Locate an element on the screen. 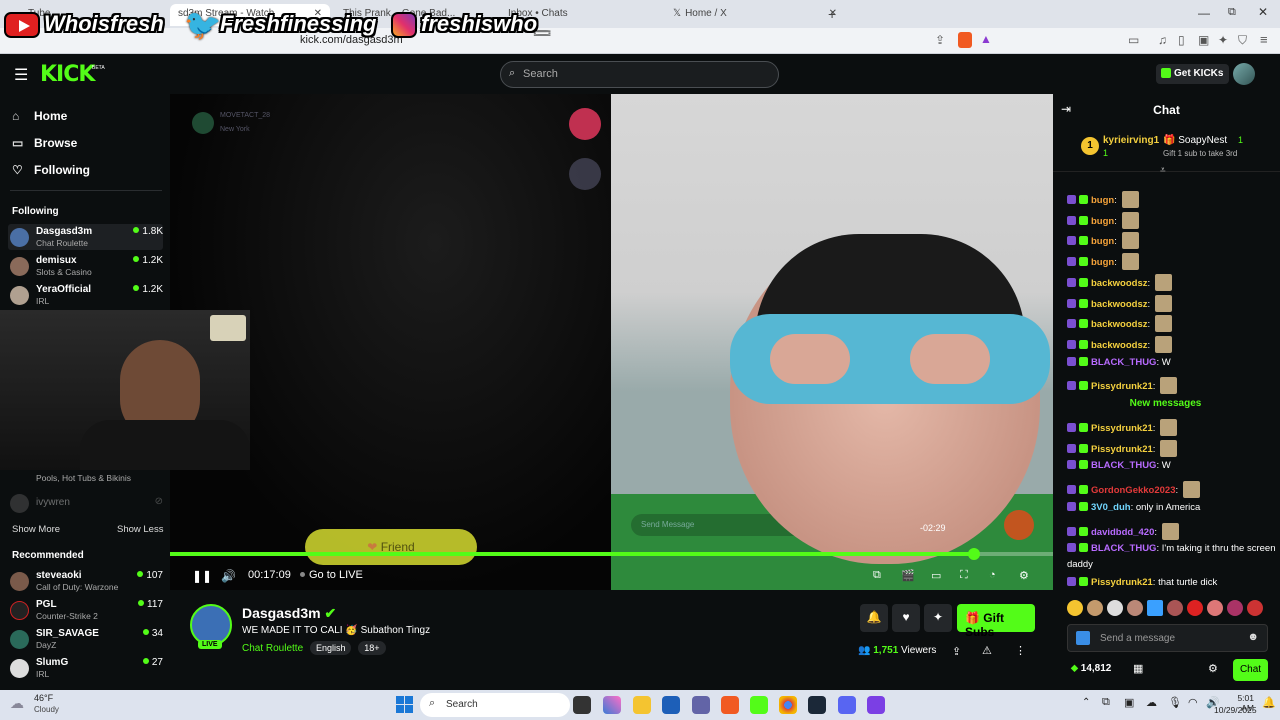 Image resolution: width=1280 pixels, height=720 pixels. maximize-button: ⧉ is located at coordinates (1232, 12).